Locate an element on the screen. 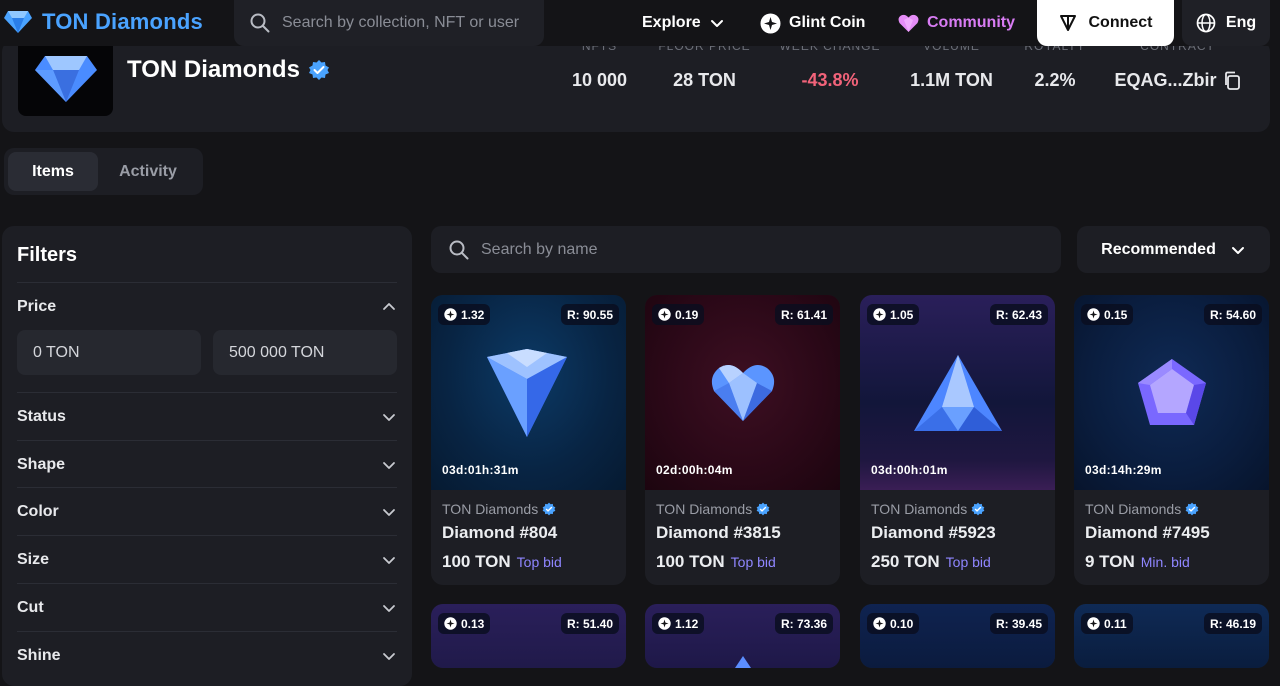 Image resolution: width=1280 pixels, height=686 pixels. shine-value: 1.05 is located at coordinates (902, 314).